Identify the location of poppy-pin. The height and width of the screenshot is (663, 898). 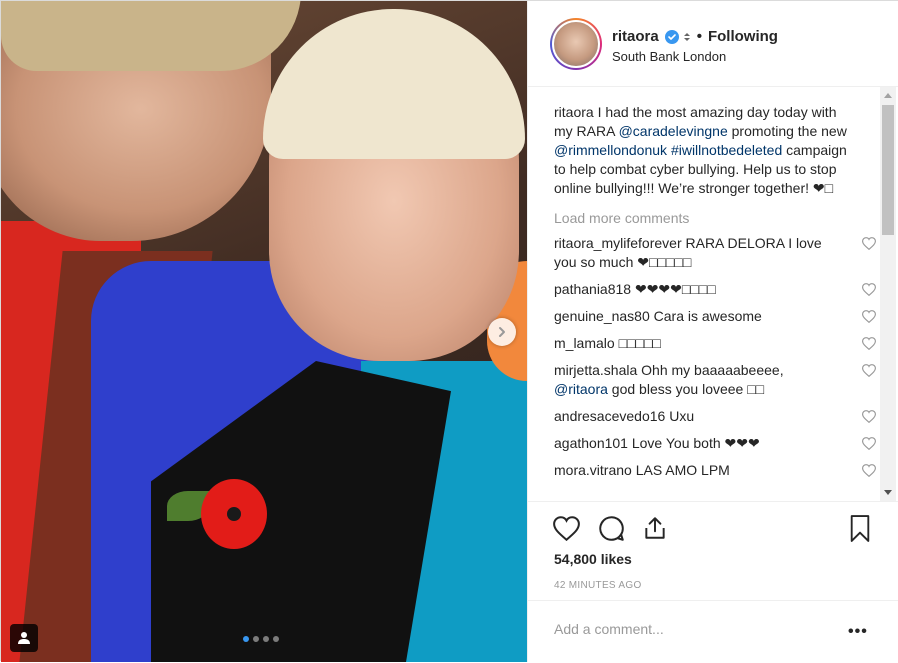
(234, 514).